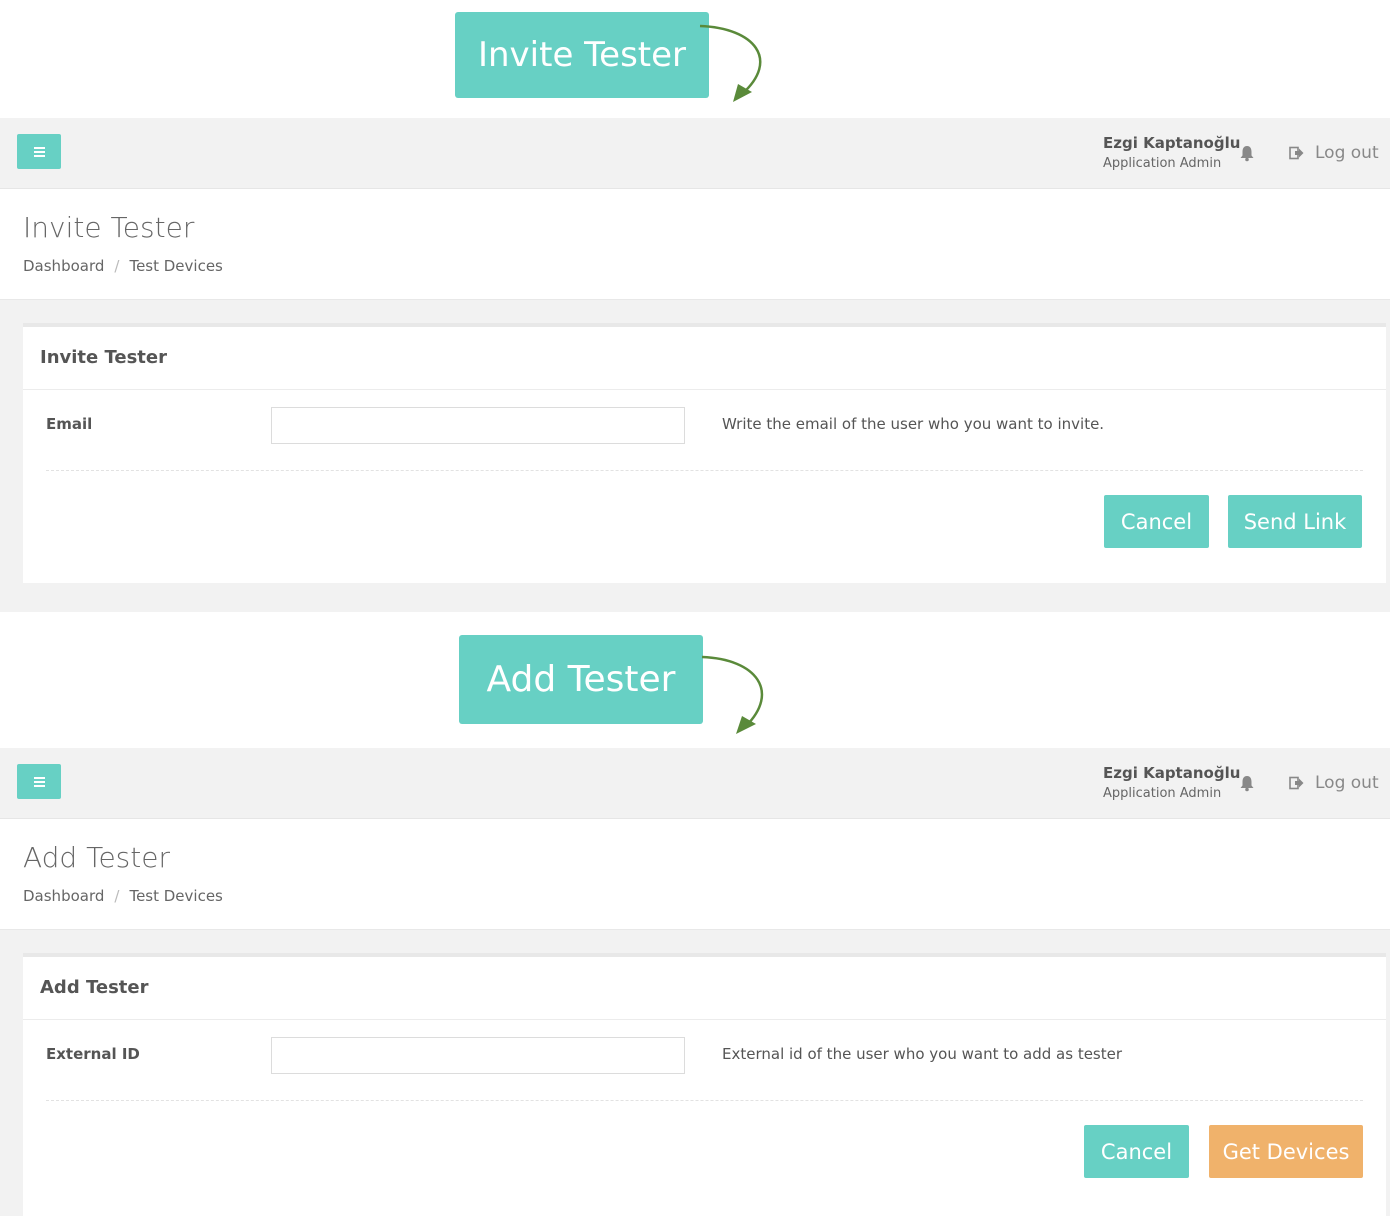  I want to click on page-title: Invite Tester, so click(109, 227).